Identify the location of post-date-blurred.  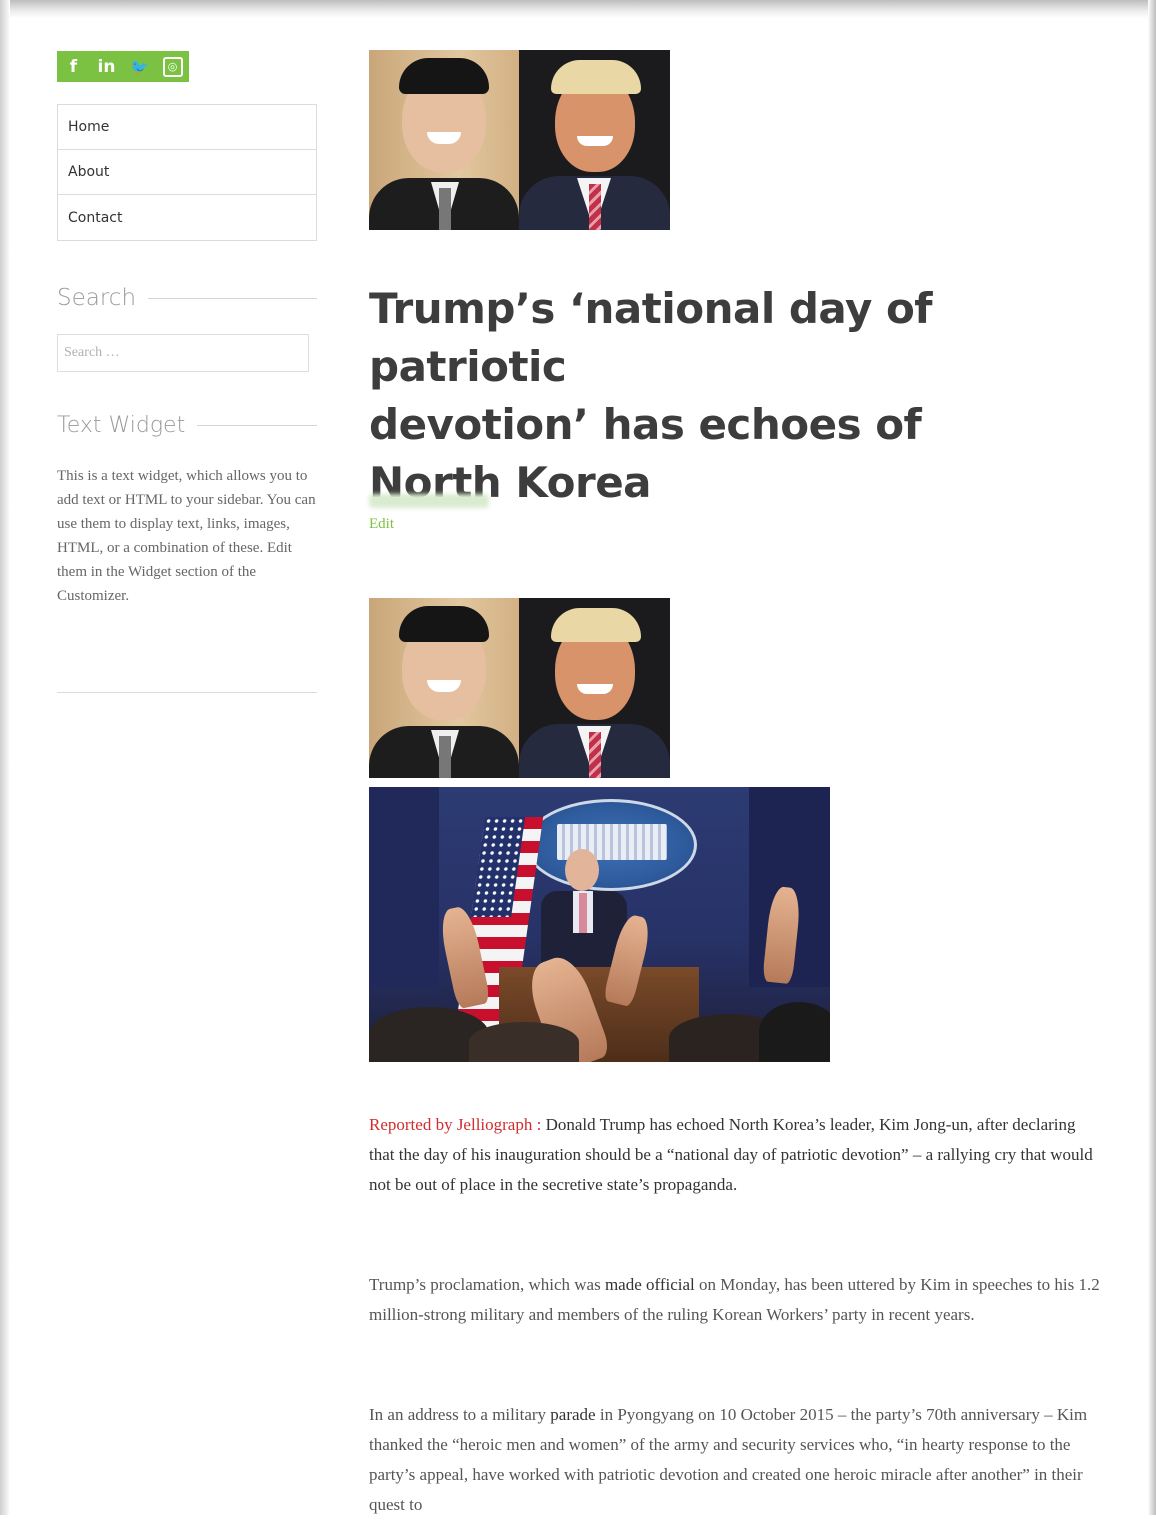
(429, 501).